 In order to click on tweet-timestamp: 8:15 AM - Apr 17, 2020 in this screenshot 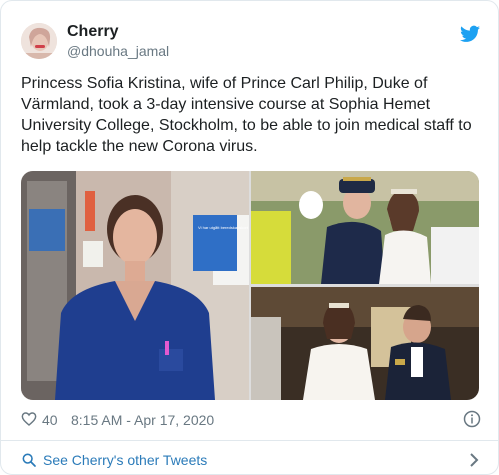, I will do `click(142, 420)`.